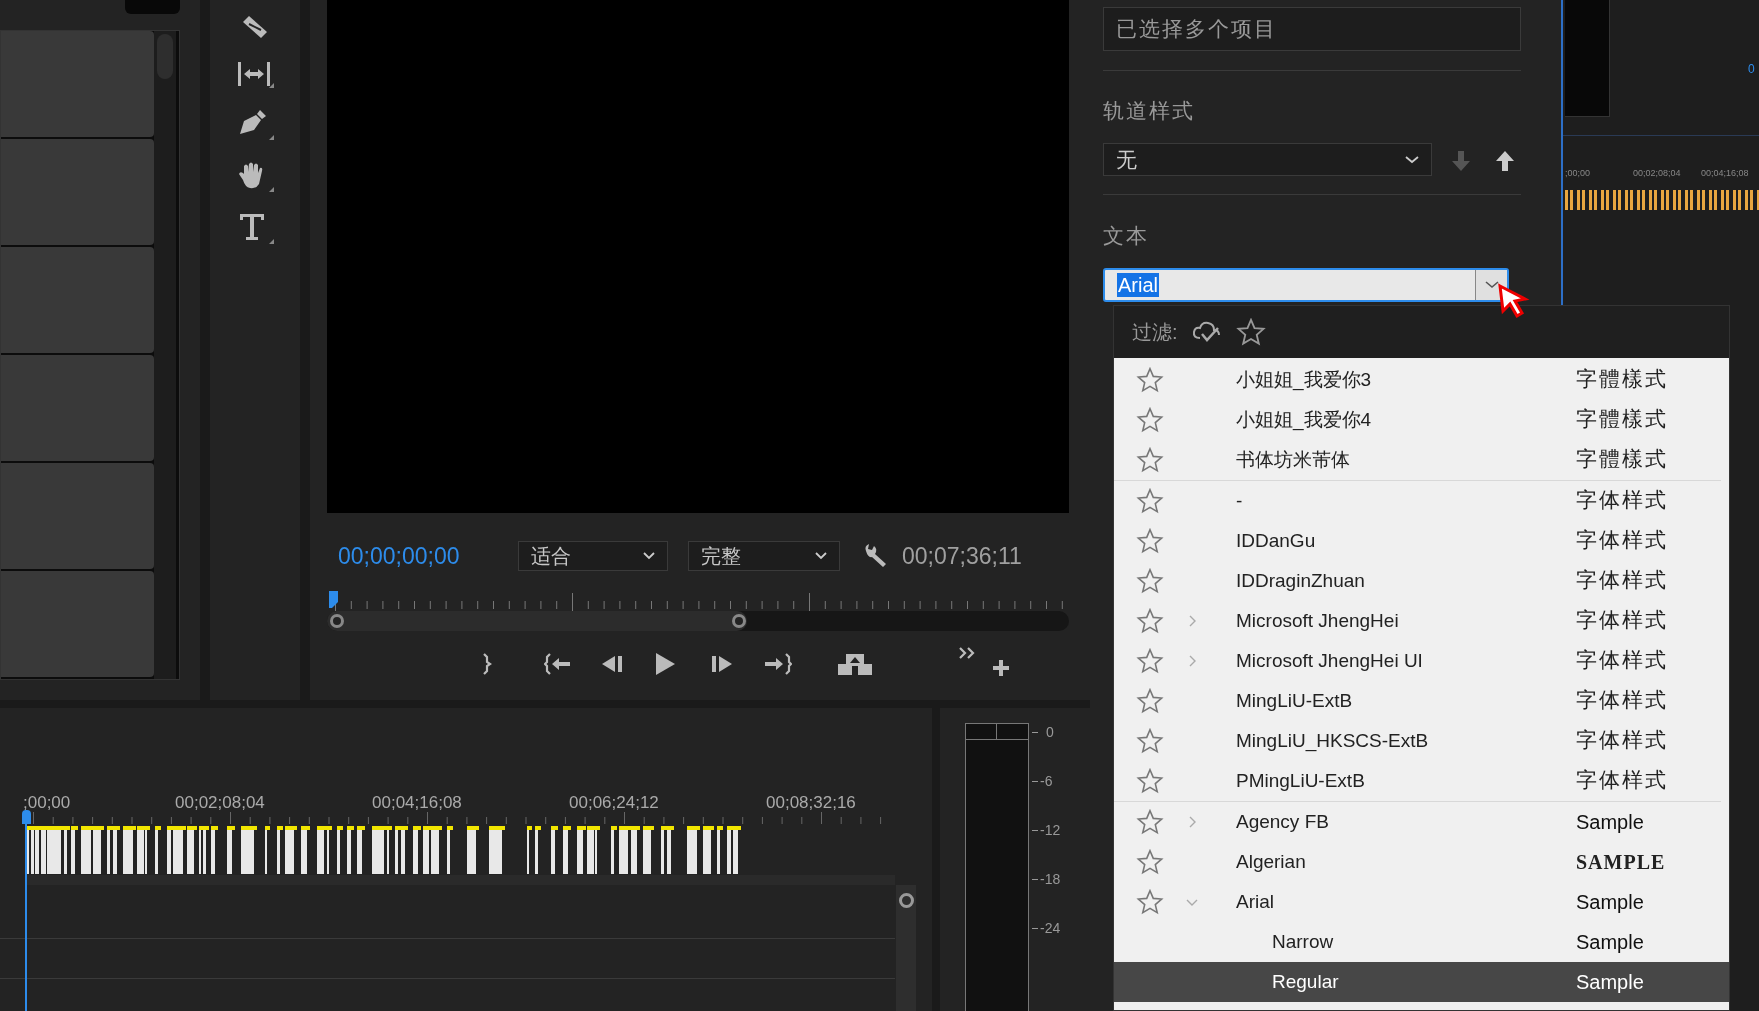  Describe the element at coordinates (1276, 540) in the screenshot. I see `font-name: IDDanGu` at that location.